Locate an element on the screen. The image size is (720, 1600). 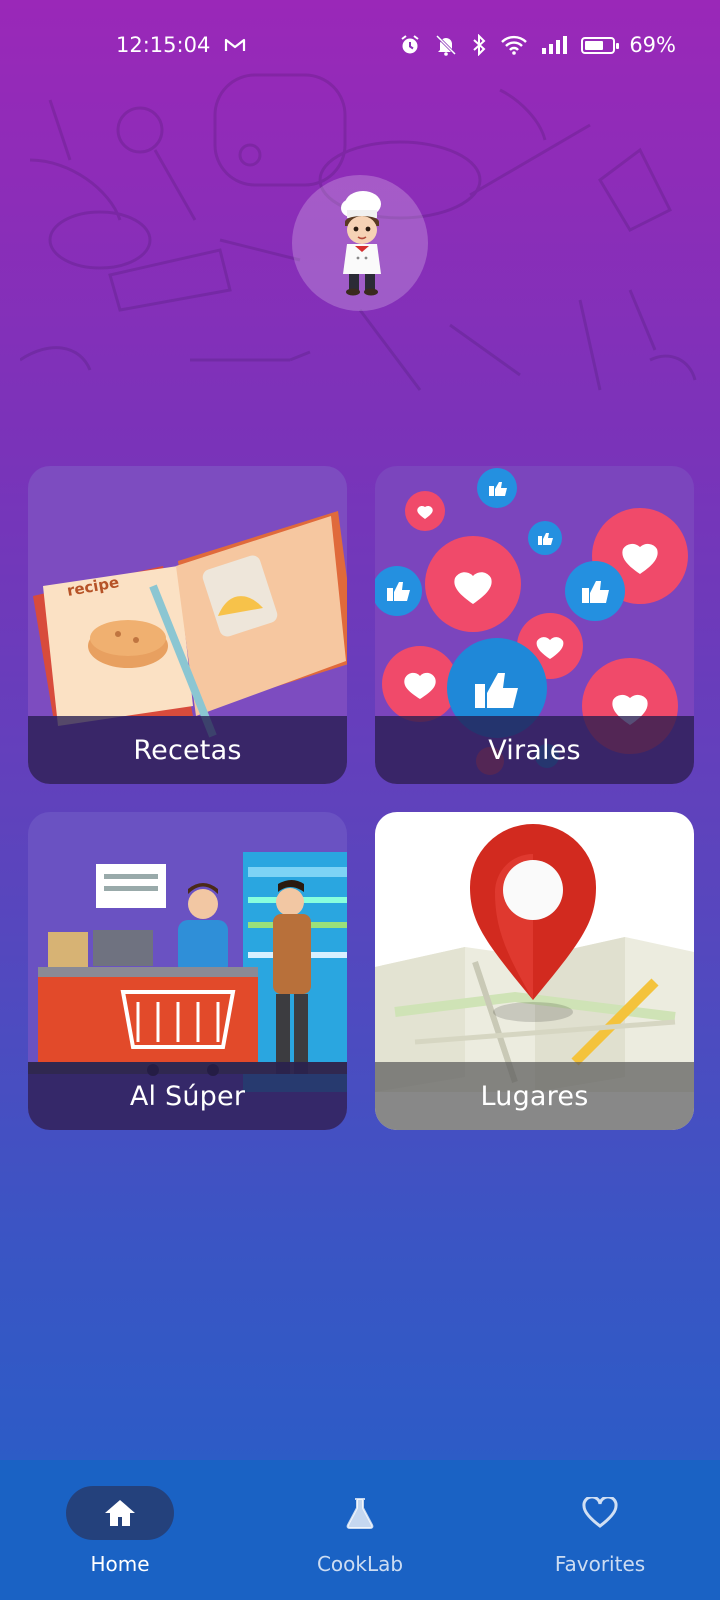
nav-pill-home is located at coordinates (120, 1513).